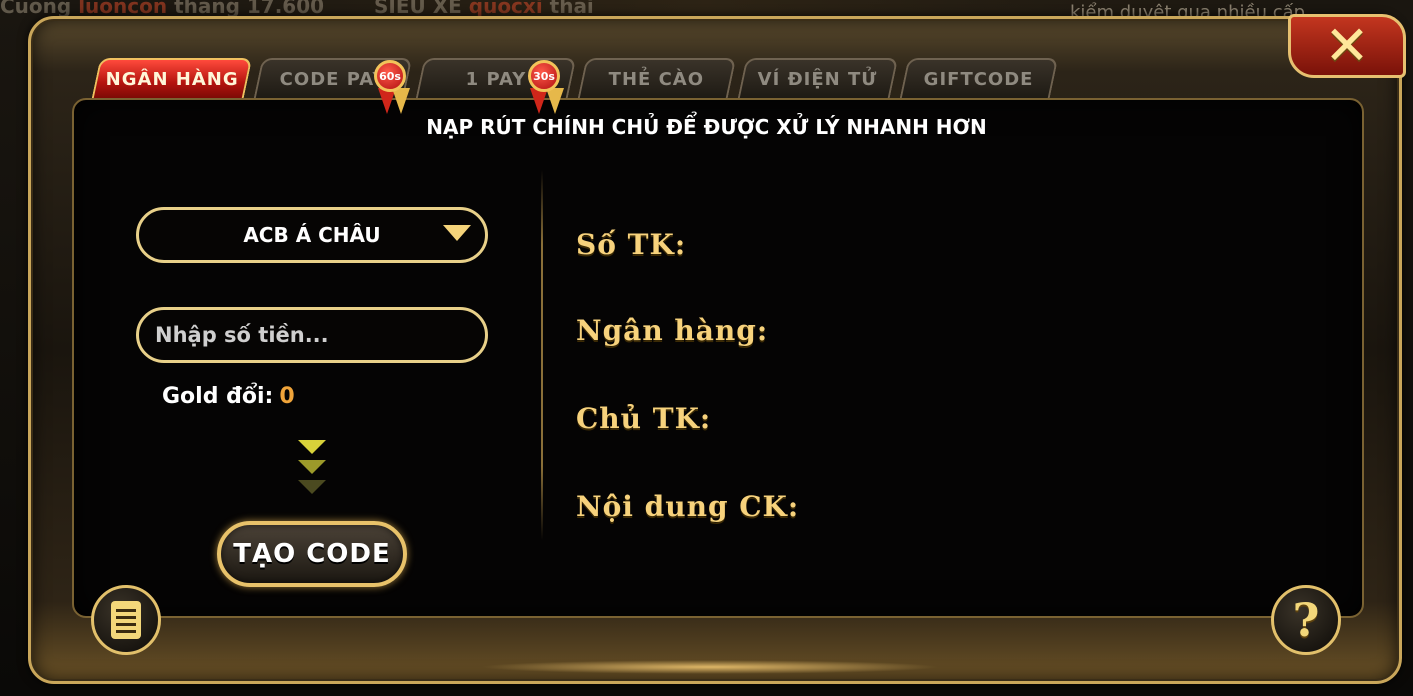 The image size is (1413, 696). What do you see at coordinates (657, 78) in the screenshot?
I see `tab-the-cao: THẺ CÀO` at bounding box center [657, 78].